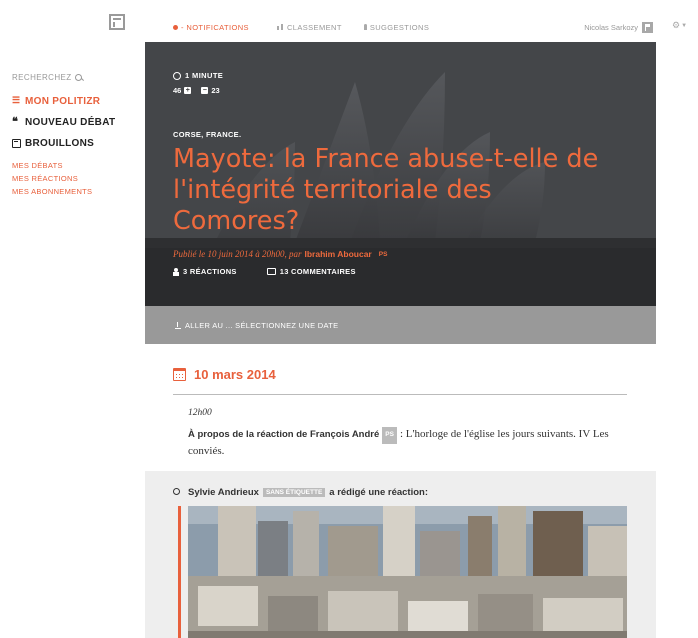  I want to click on politizr-logo-icon, so click(117, 22).